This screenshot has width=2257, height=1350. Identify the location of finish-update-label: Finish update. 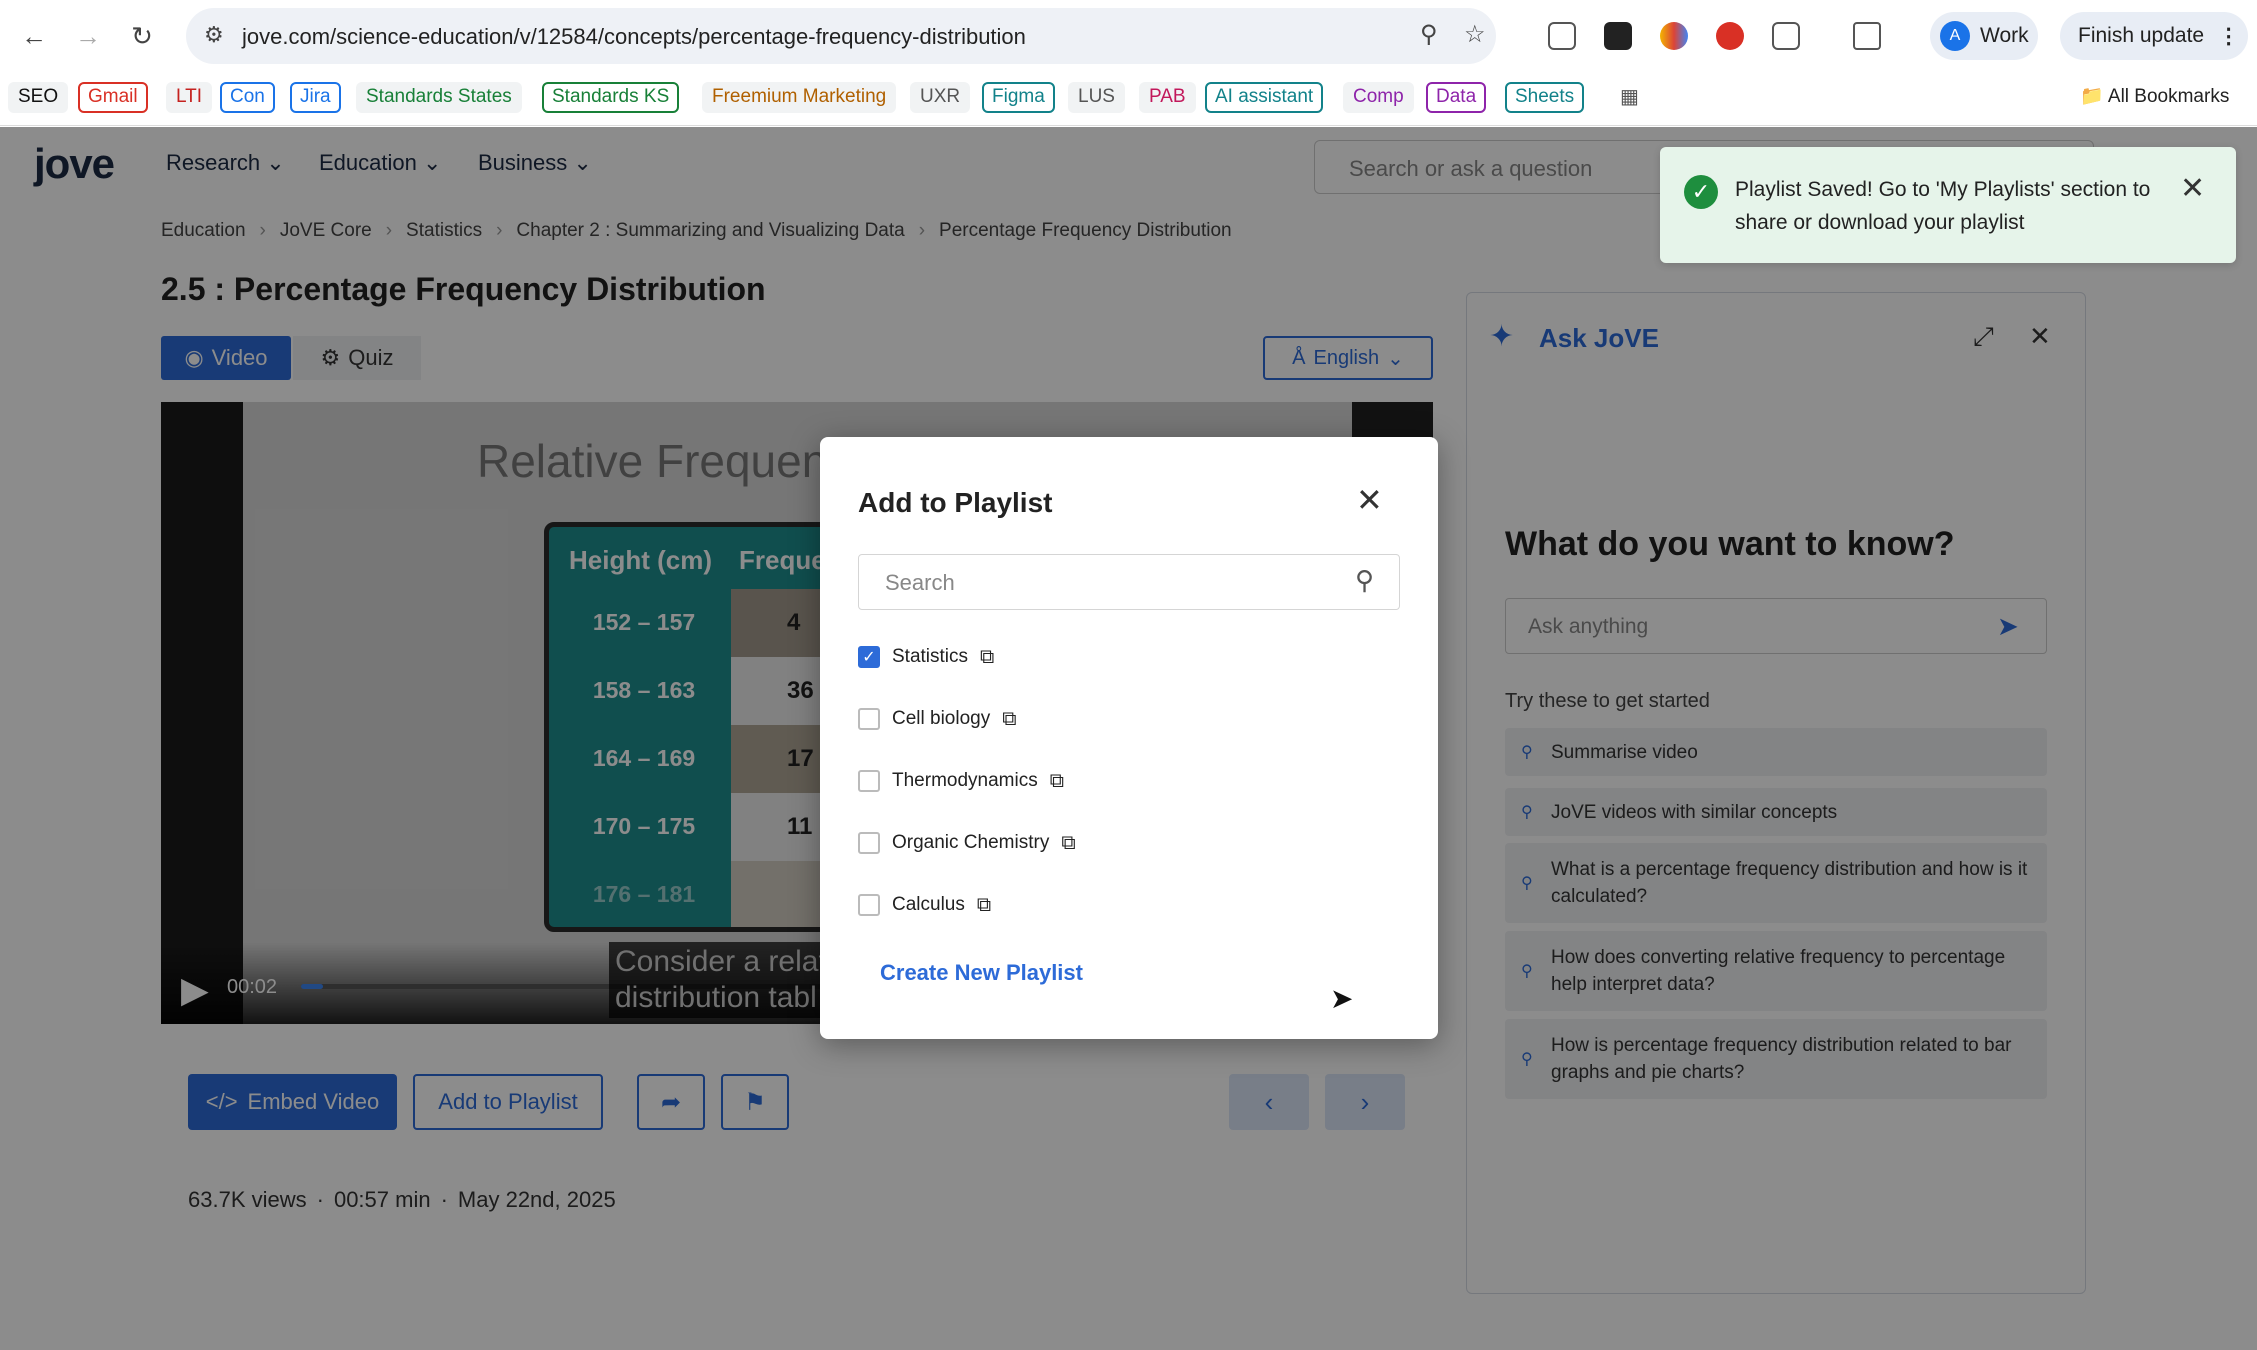
(2141, 35).